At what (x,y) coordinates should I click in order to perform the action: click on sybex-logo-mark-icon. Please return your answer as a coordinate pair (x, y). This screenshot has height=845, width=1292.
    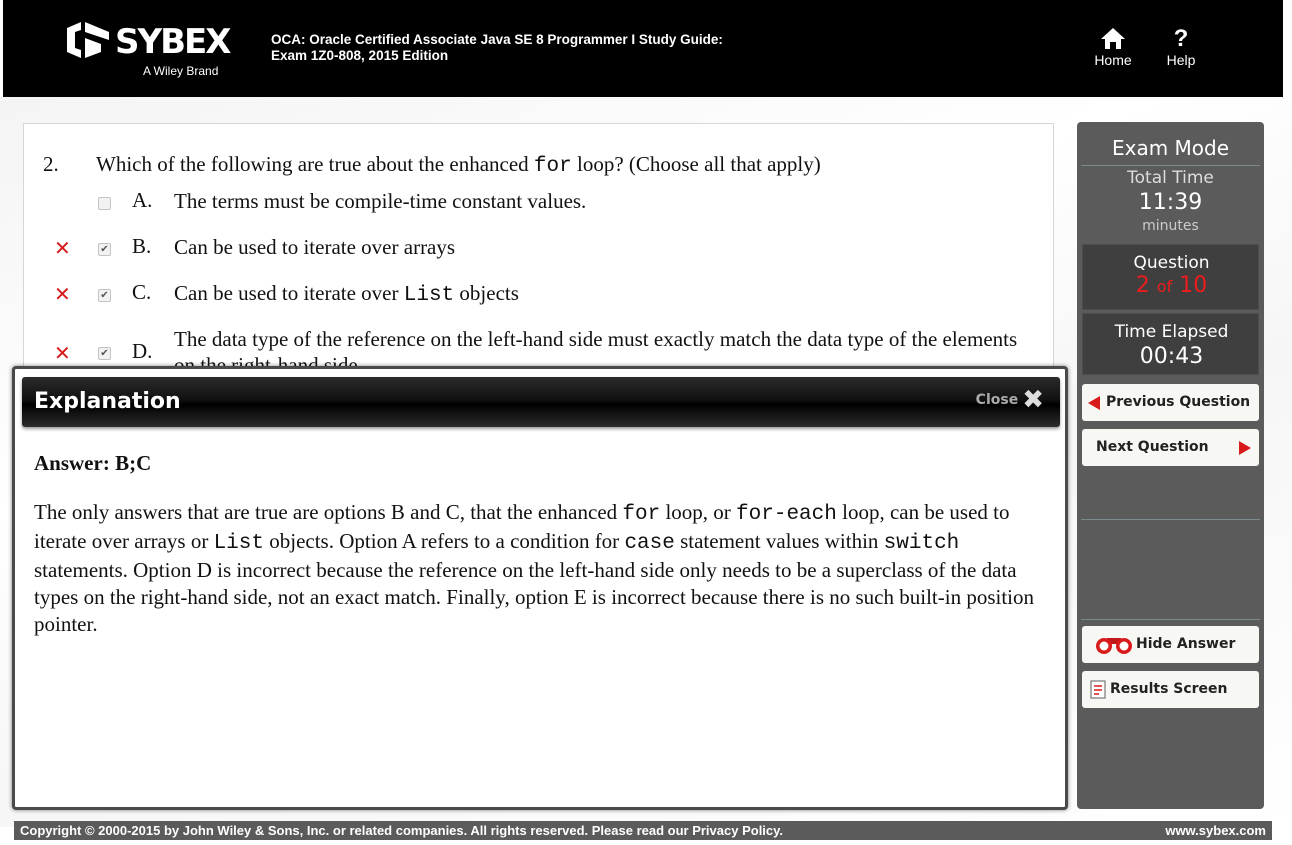
    Looking at the image, I should click on (88, 40).